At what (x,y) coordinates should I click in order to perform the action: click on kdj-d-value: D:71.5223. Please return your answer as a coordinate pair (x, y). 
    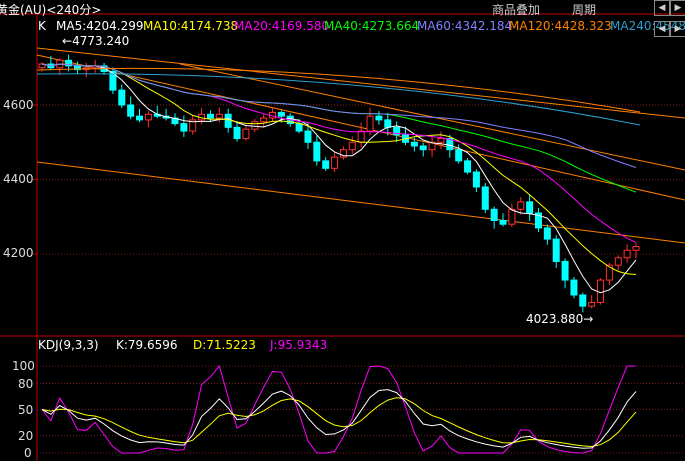
    Looking at the image, I should click on (224, 345).